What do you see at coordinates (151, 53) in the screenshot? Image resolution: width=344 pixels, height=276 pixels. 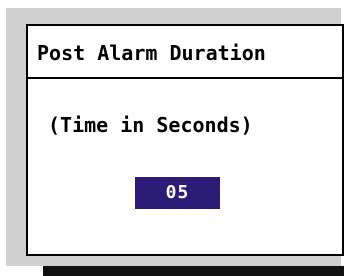 I see `dialog-title: Post Alarm Duration` at bounding box center [151, 53].